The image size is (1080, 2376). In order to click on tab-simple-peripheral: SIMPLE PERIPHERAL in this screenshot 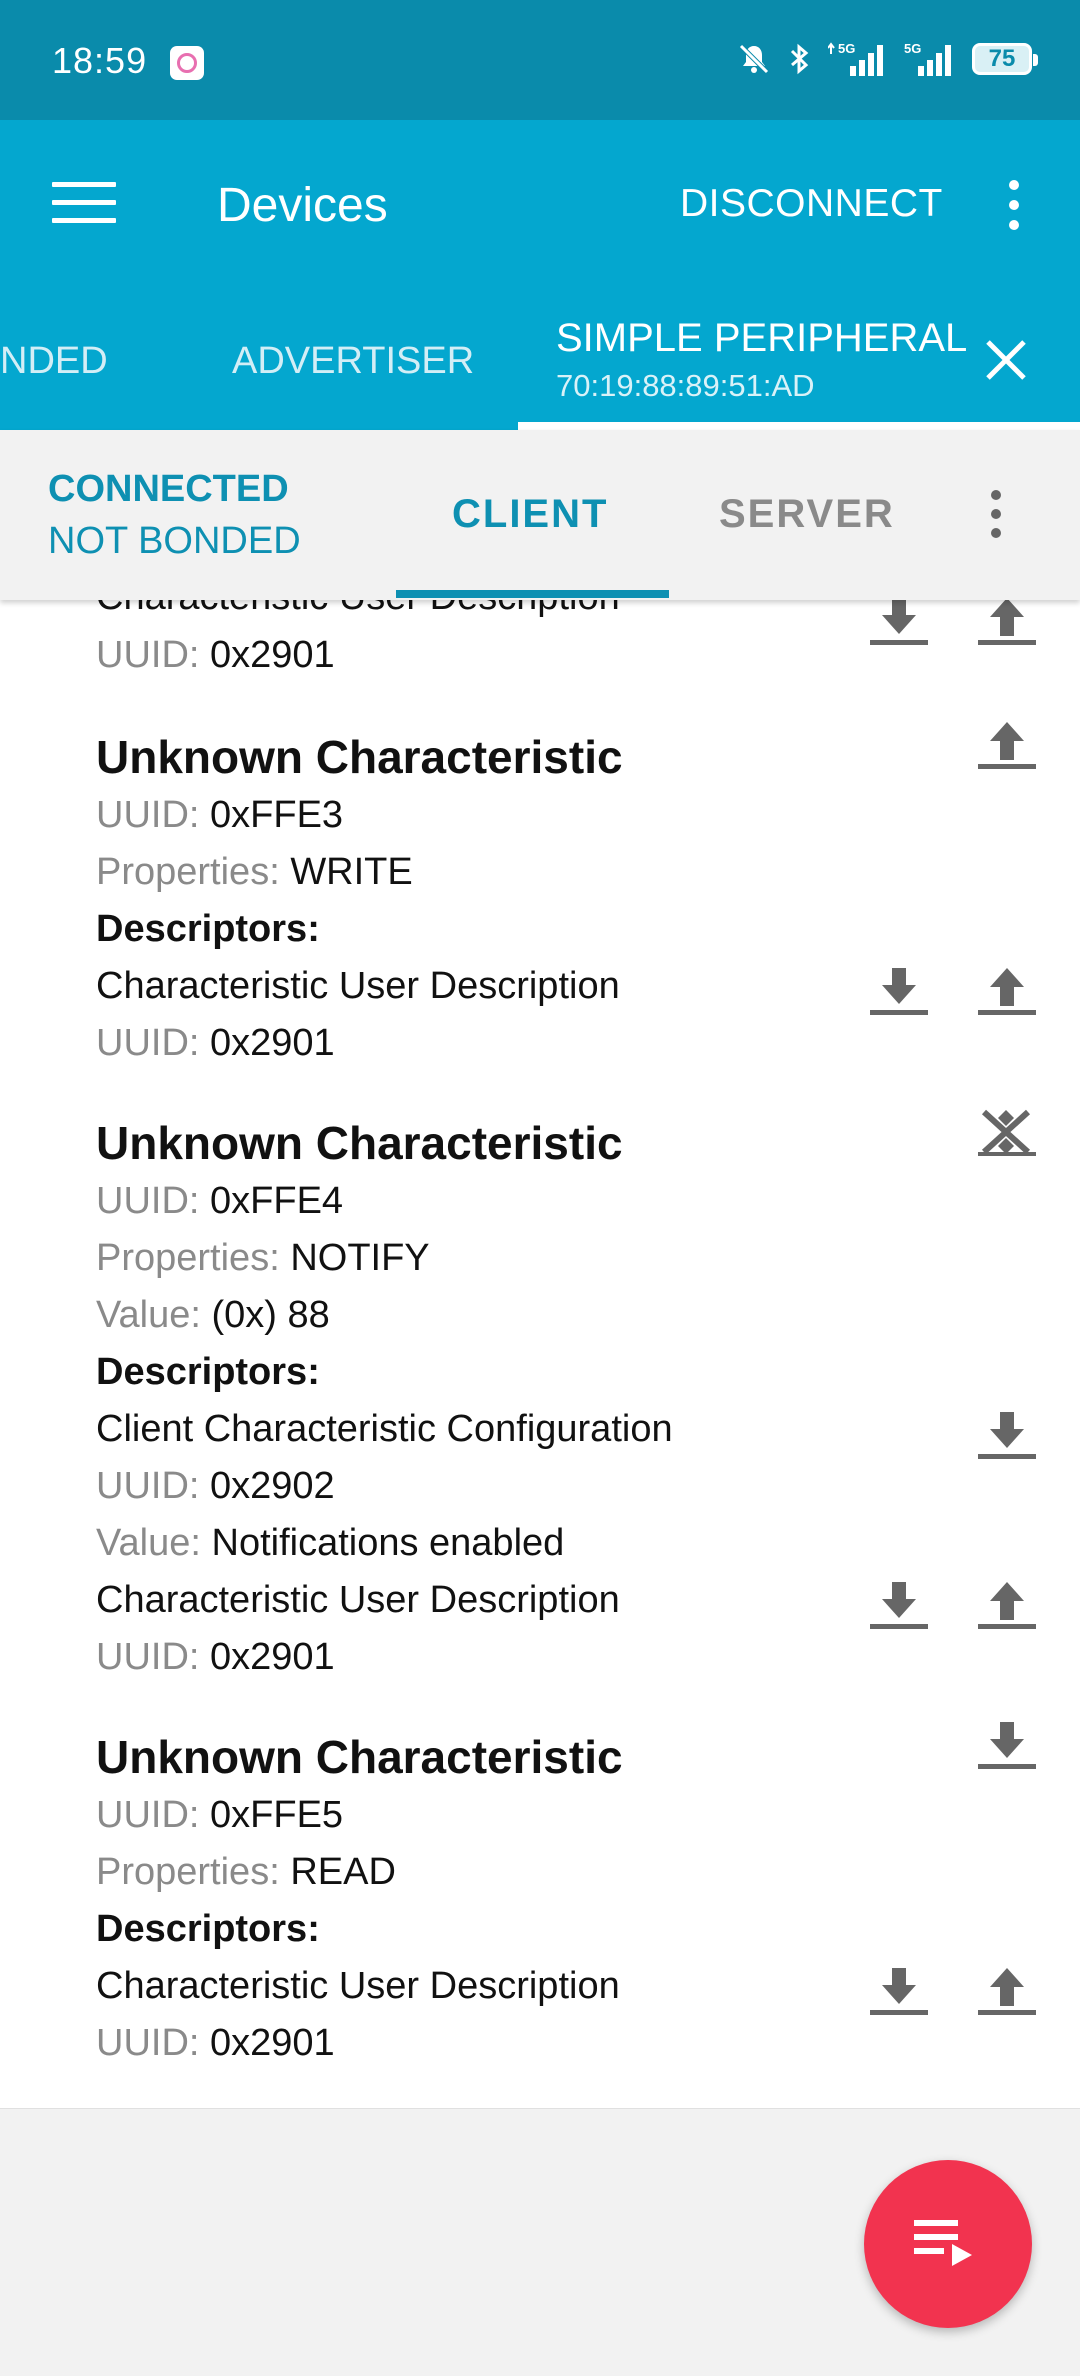, I will do `click(761, 338)`.